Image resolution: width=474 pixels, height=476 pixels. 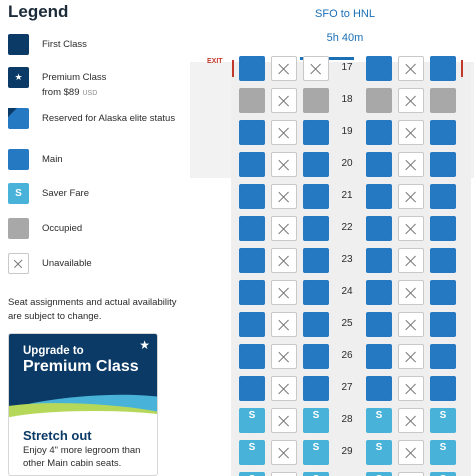 I want to click on row-number: 24, so click(x=347, y=291).